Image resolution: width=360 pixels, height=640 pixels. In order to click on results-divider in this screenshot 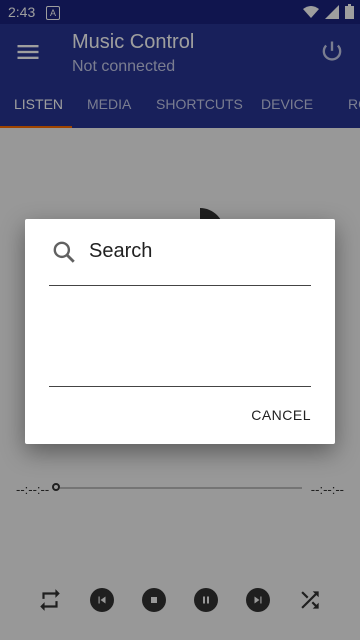, I will do `click(180, 386)`.